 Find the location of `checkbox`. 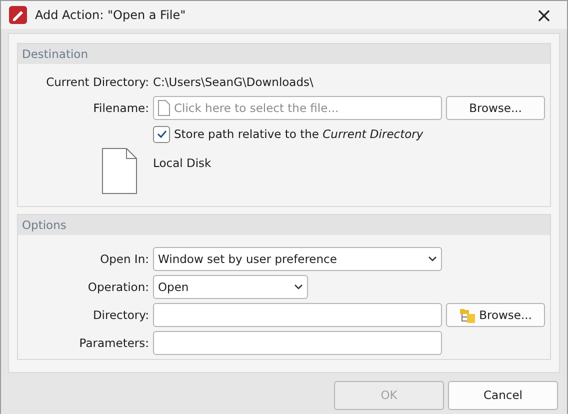

checkbox is located at coordinates (161, 134).